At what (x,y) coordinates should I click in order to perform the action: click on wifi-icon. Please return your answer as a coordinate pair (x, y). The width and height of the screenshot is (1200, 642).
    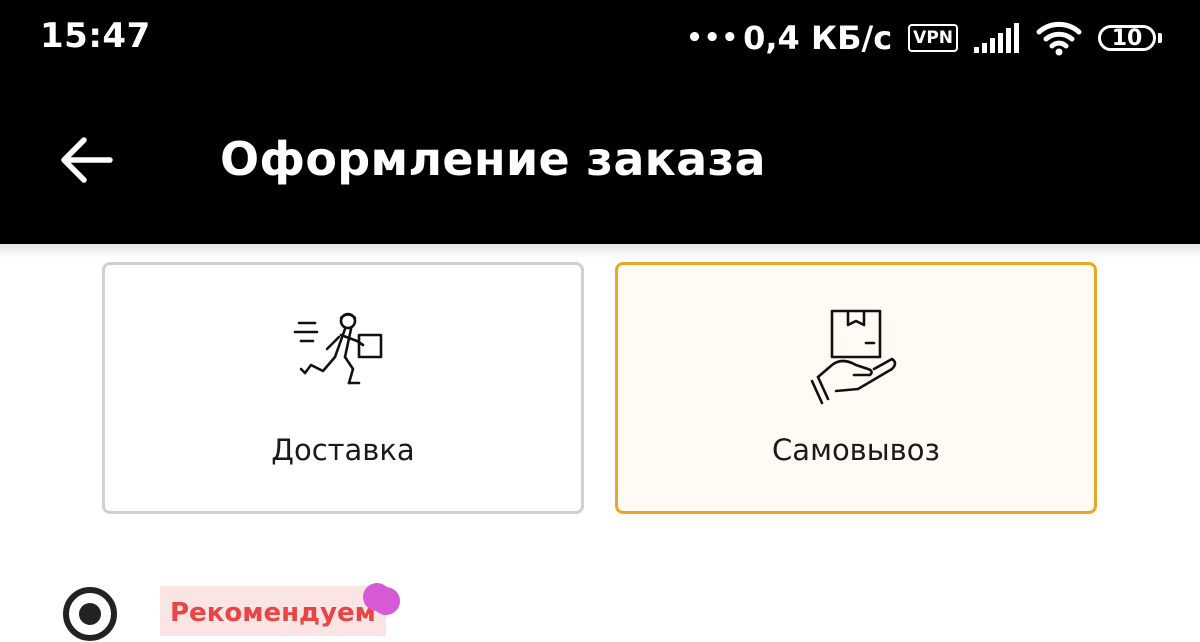
    Looking at the image, I should click on (1059, 38).